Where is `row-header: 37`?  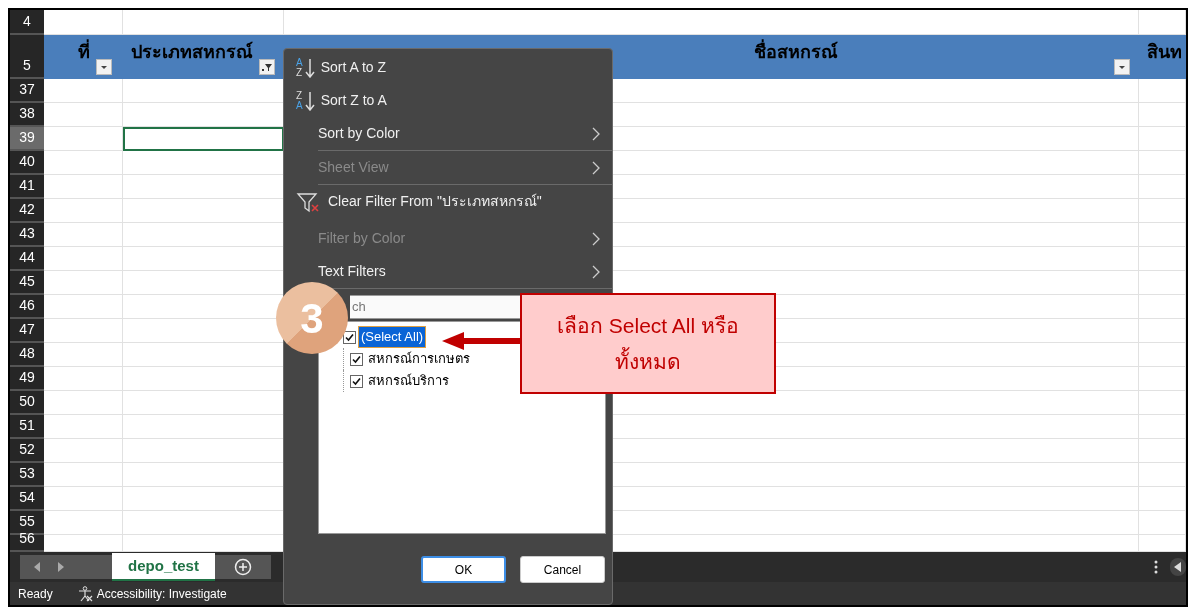
row-header: 37 is located at coordinates (27, 91).